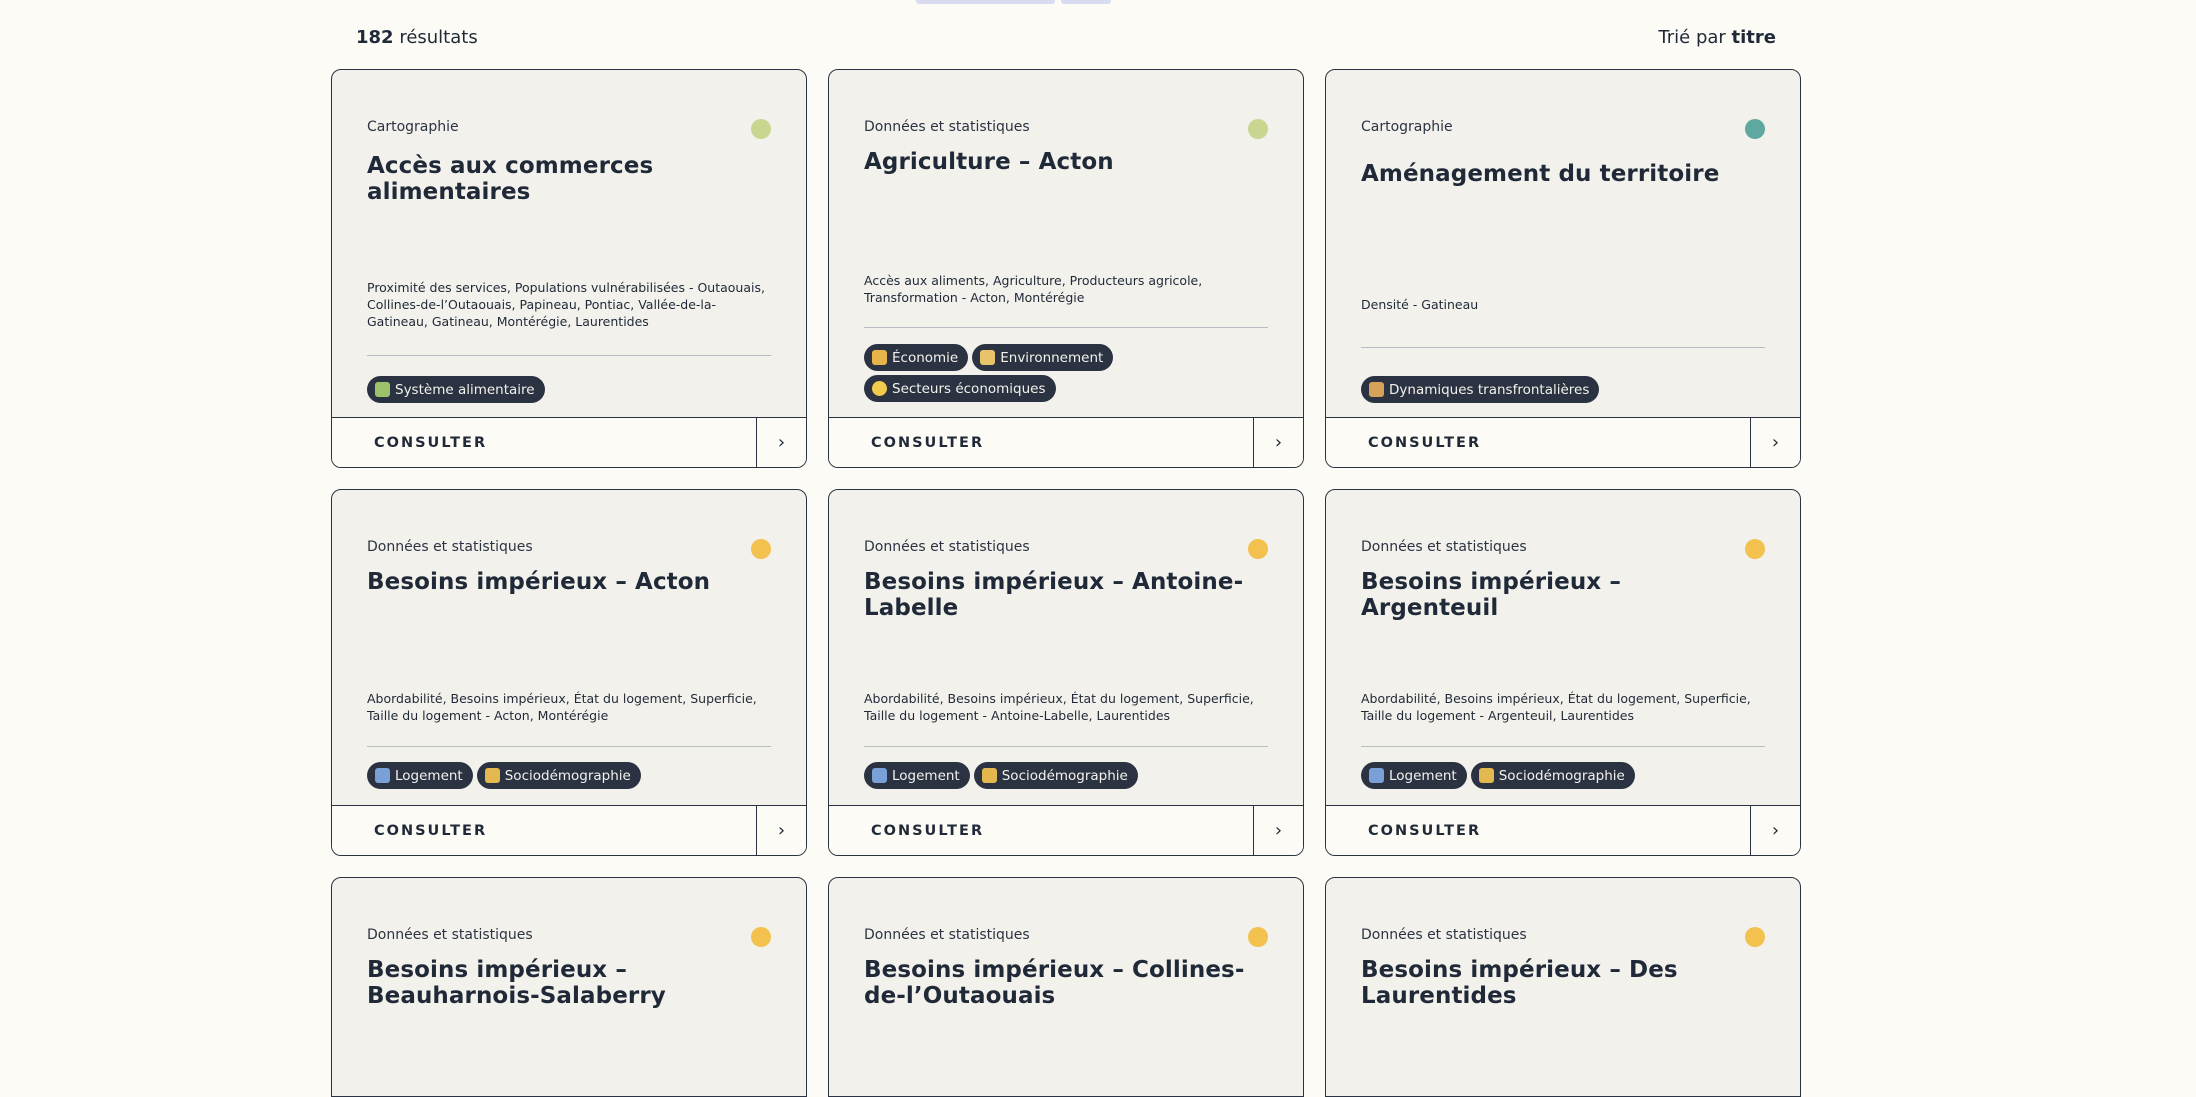  I want to click on card-title: Aménagement du territoire, so click(1563, 174).